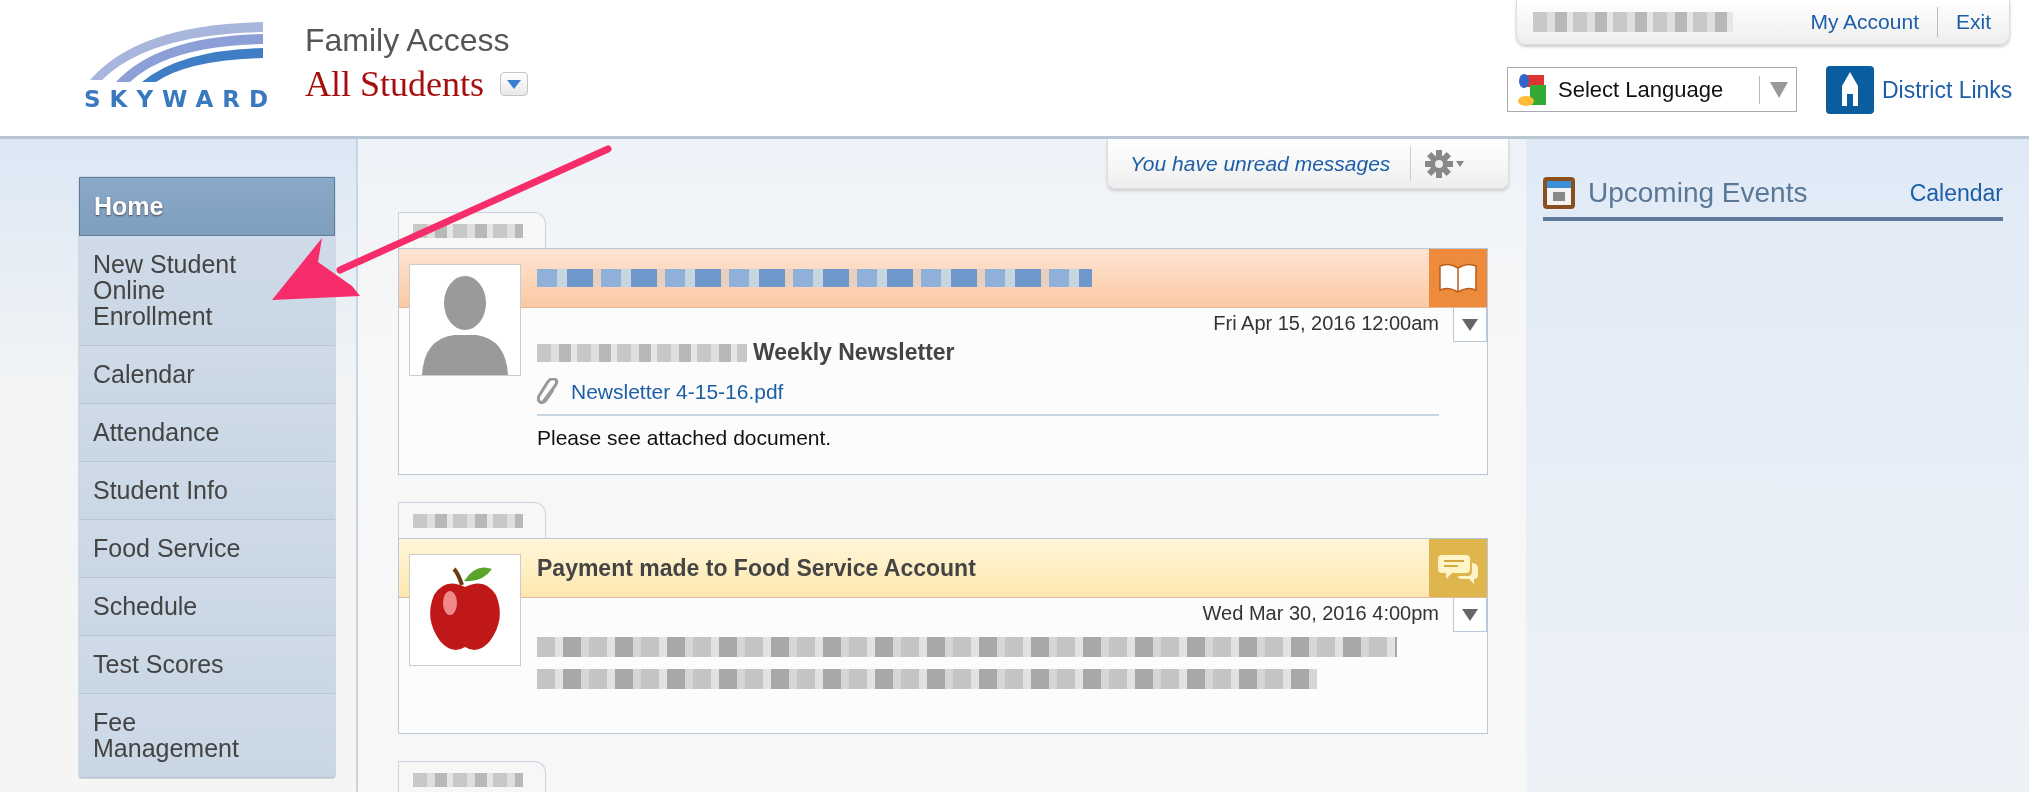 Image resolution: width=2029 pixels, height=792 pixels. Describe the element at coordinates (1559, 193) in the screenshot. I see `calendar-icon` at that location.